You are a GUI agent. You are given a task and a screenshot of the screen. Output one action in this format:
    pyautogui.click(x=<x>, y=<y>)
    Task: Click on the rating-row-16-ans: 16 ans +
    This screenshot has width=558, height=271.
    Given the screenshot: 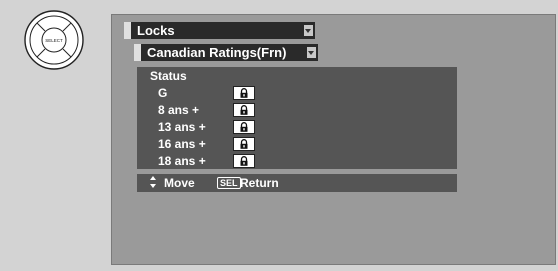 What is the action you would take?
    pyautogui.click(x=297, y=144)
    